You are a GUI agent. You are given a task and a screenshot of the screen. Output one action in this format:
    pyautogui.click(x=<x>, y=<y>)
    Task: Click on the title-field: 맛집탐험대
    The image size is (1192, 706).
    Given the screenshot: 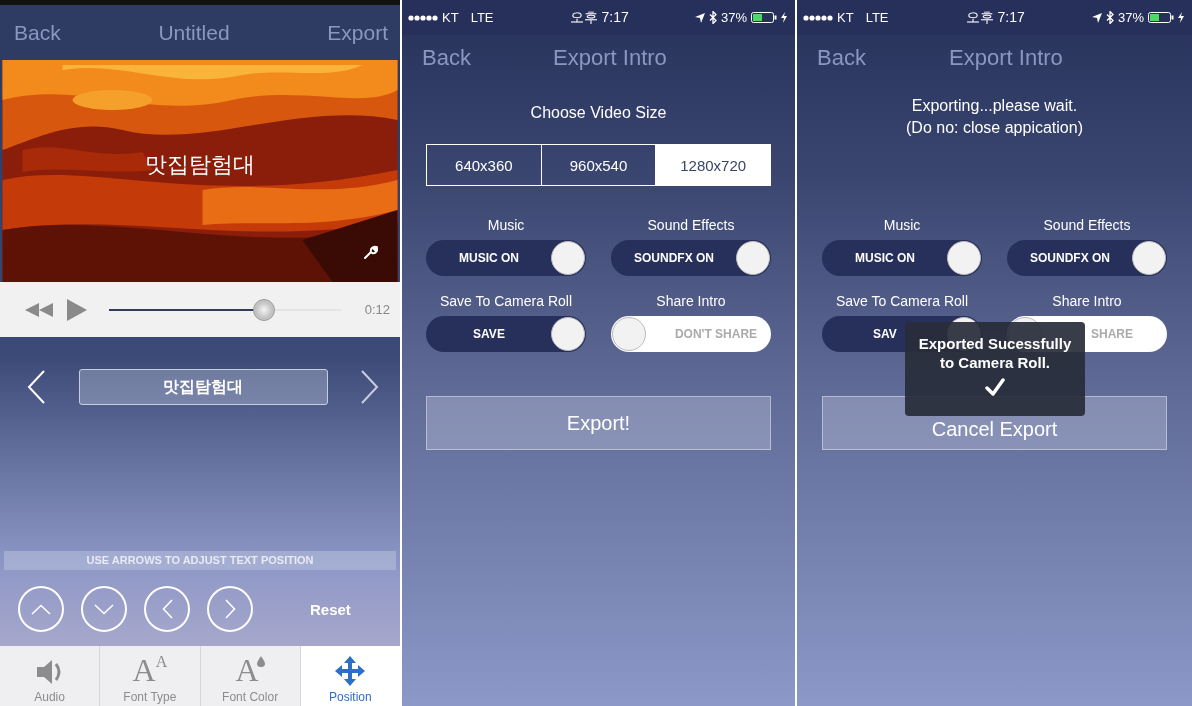 What is the action you would take?
    pyautogui.click(x=203, y=387)
    